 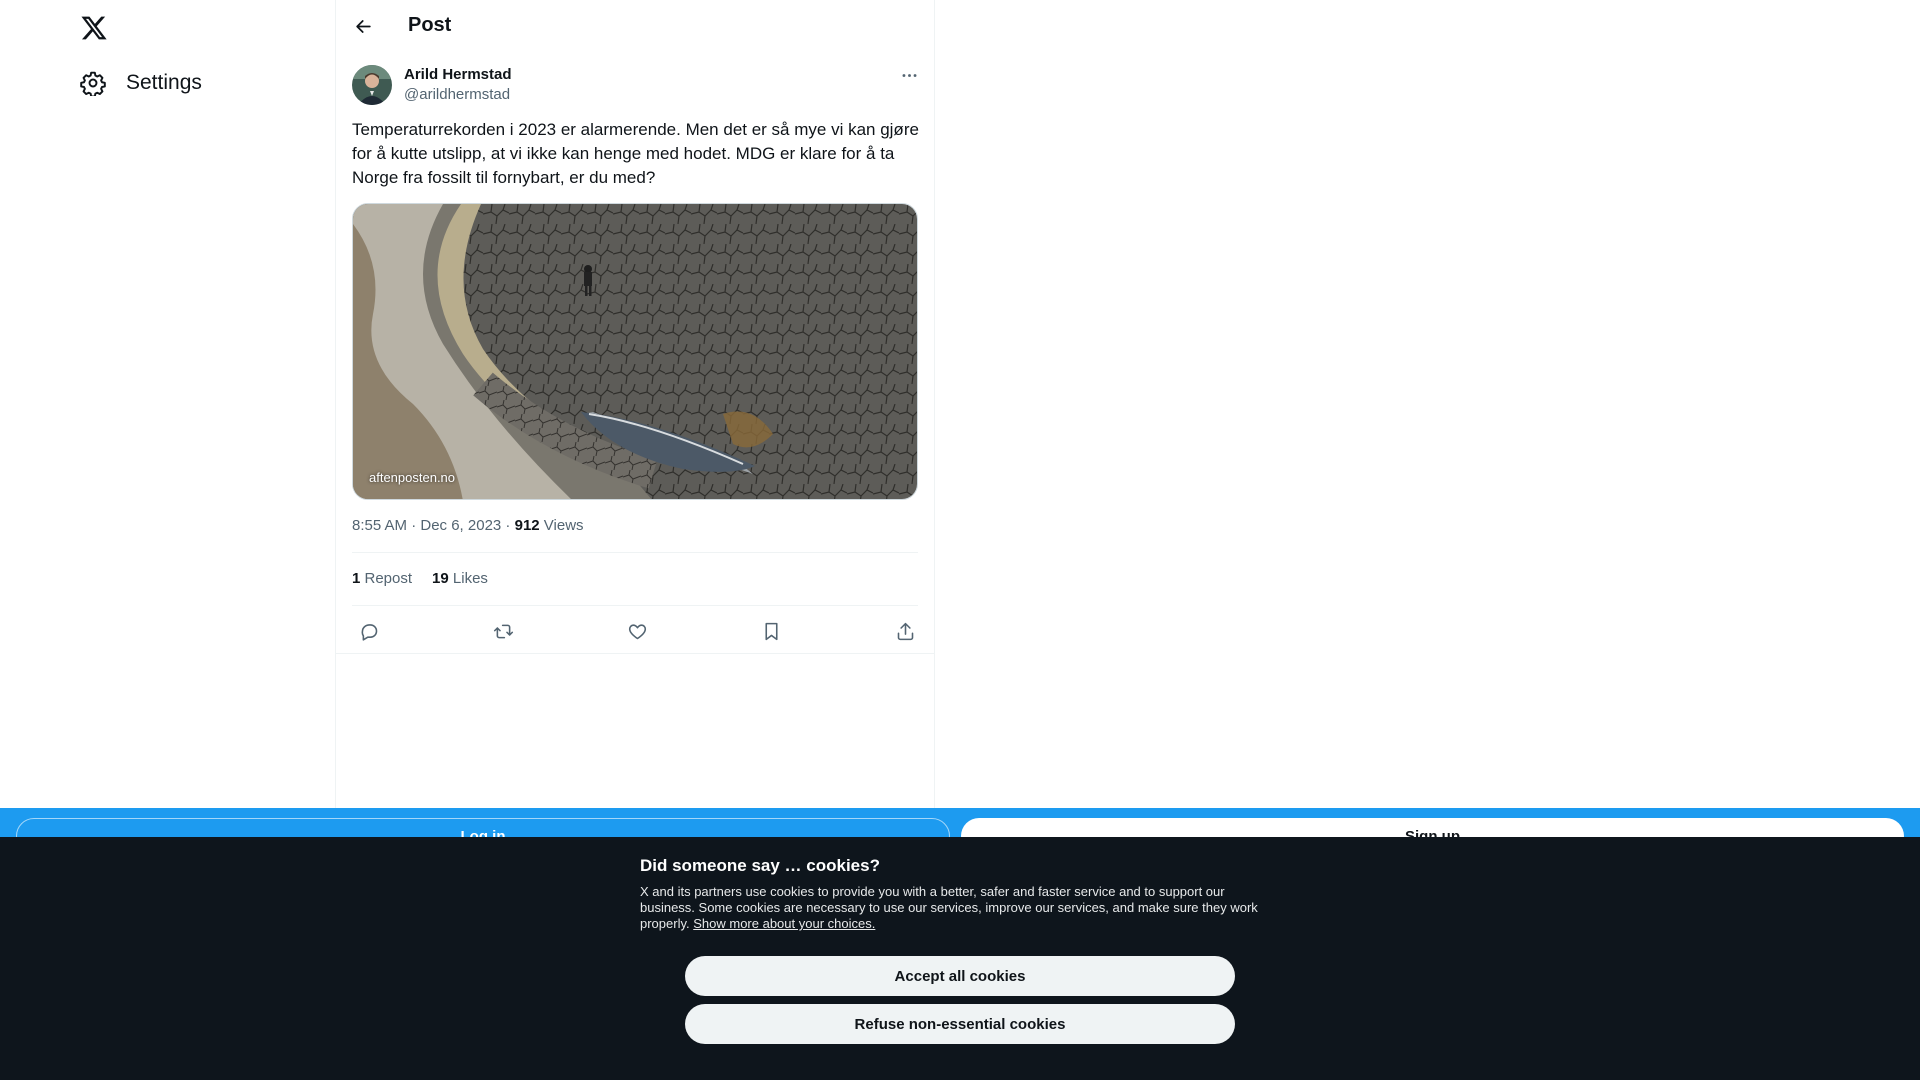 I want to click on post-actions, so click(x=635, y=630).